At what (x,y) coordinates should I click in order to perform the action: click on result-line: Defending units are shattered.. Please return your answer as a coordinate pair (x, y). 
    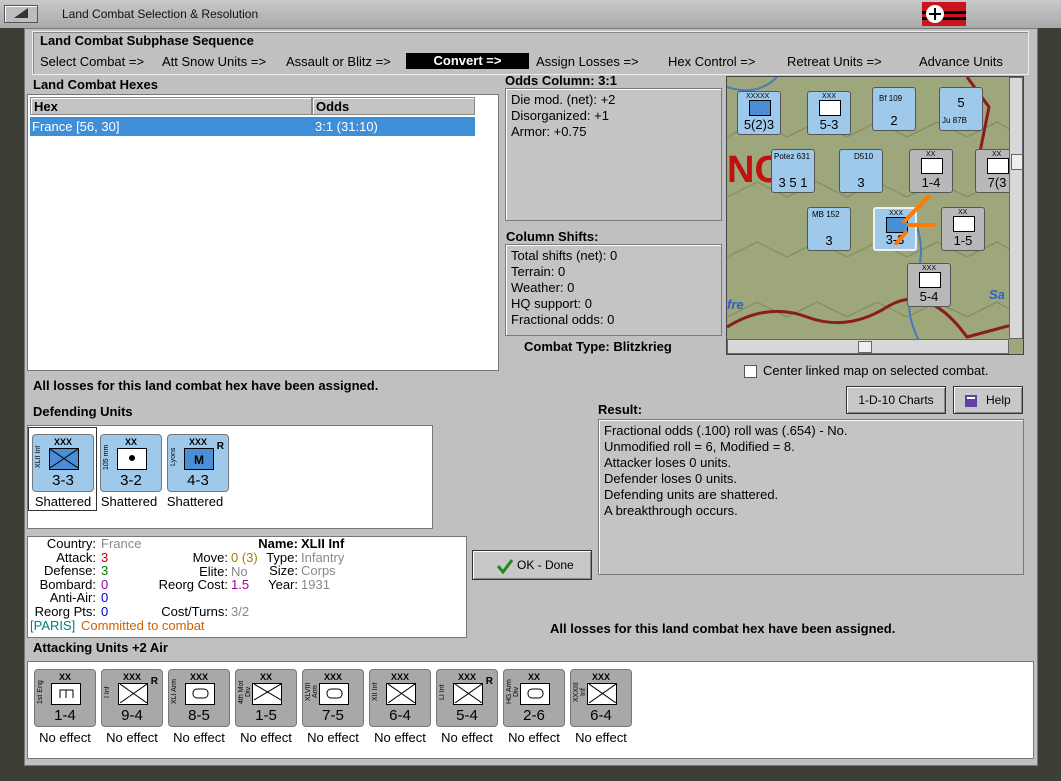
    Looking at the image, I should click on (691, 494).